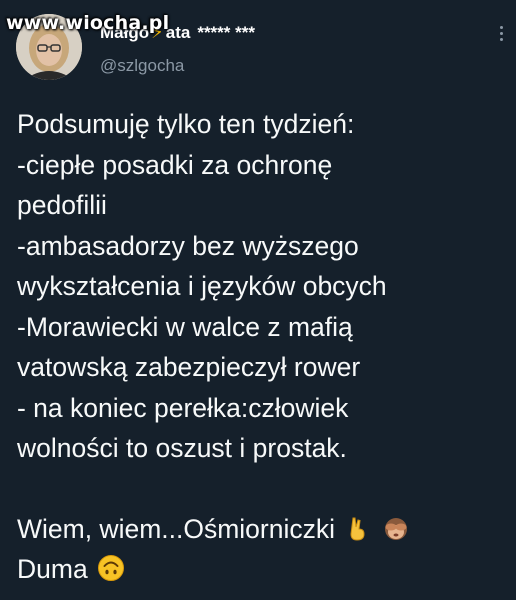 The height and width of the screenshot is (600, 516). I want to click on tweet-line: -Morawiecki w walce z mafią, so click(185, 326).